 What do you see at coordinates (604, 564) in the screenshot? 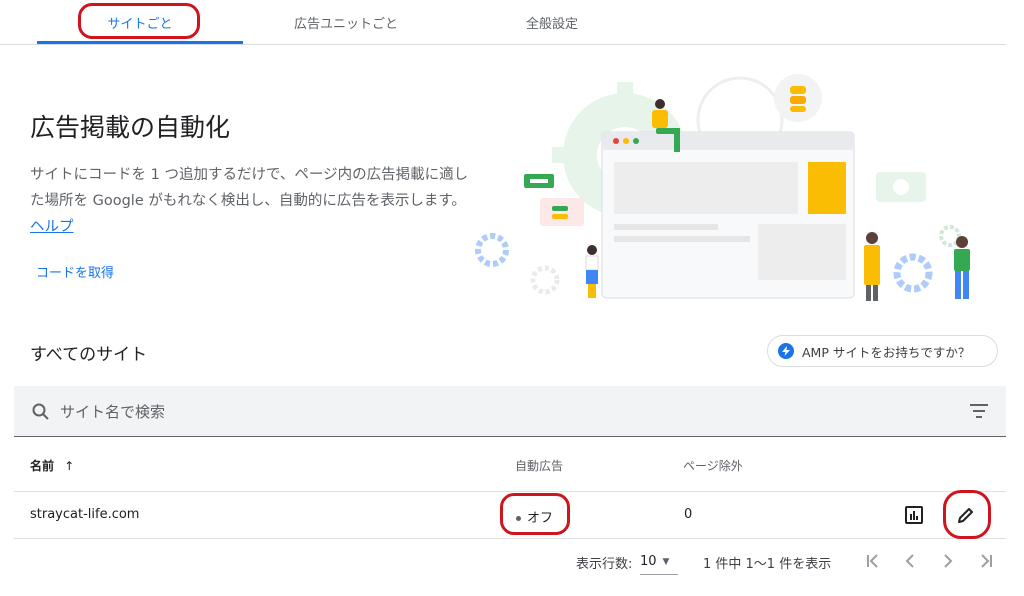
I see `rows-per-page-label: 表示行数:` at bounding box center [604, 564].